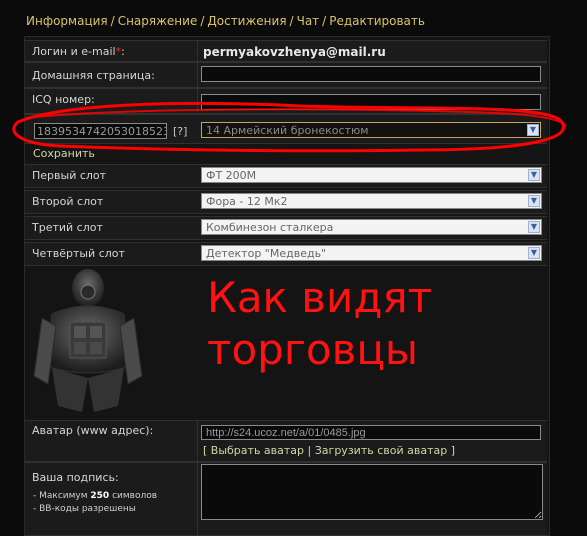  I want to click on annotation-text: Как видят торговцы, so click(319, 324).